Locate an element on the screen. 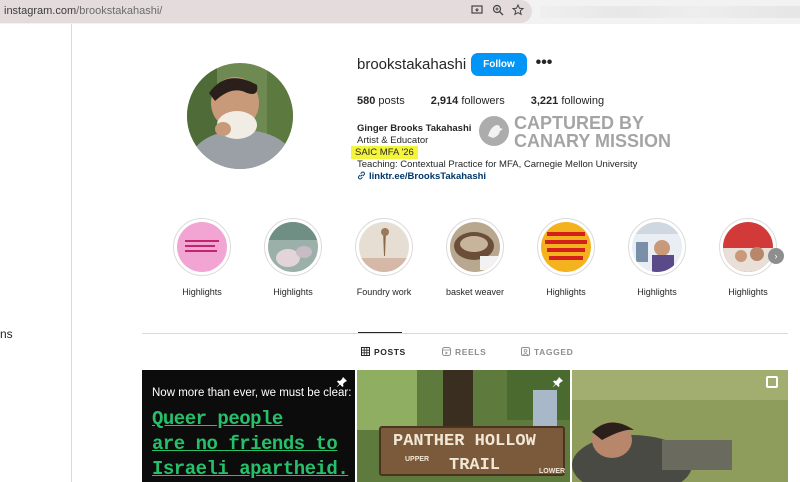 This screenshot has height=482, width=800. post-tile is located at coordinates (680, 426).